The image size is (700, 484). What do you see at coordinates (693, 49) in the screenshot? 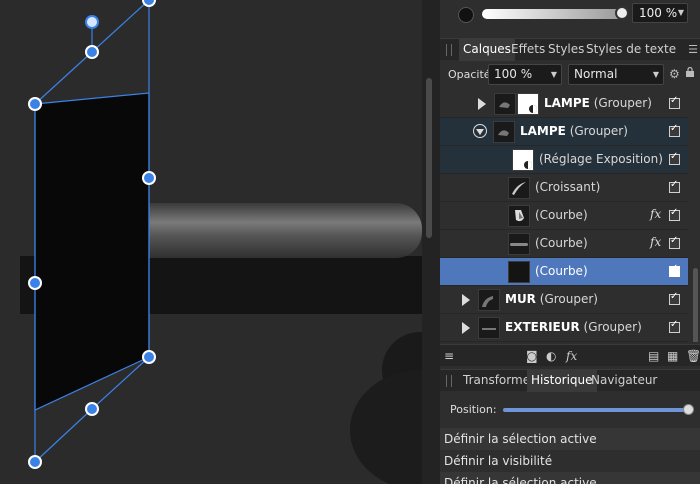
I see `panel-menu-icon: ☰` at bounding box center [693, 49].